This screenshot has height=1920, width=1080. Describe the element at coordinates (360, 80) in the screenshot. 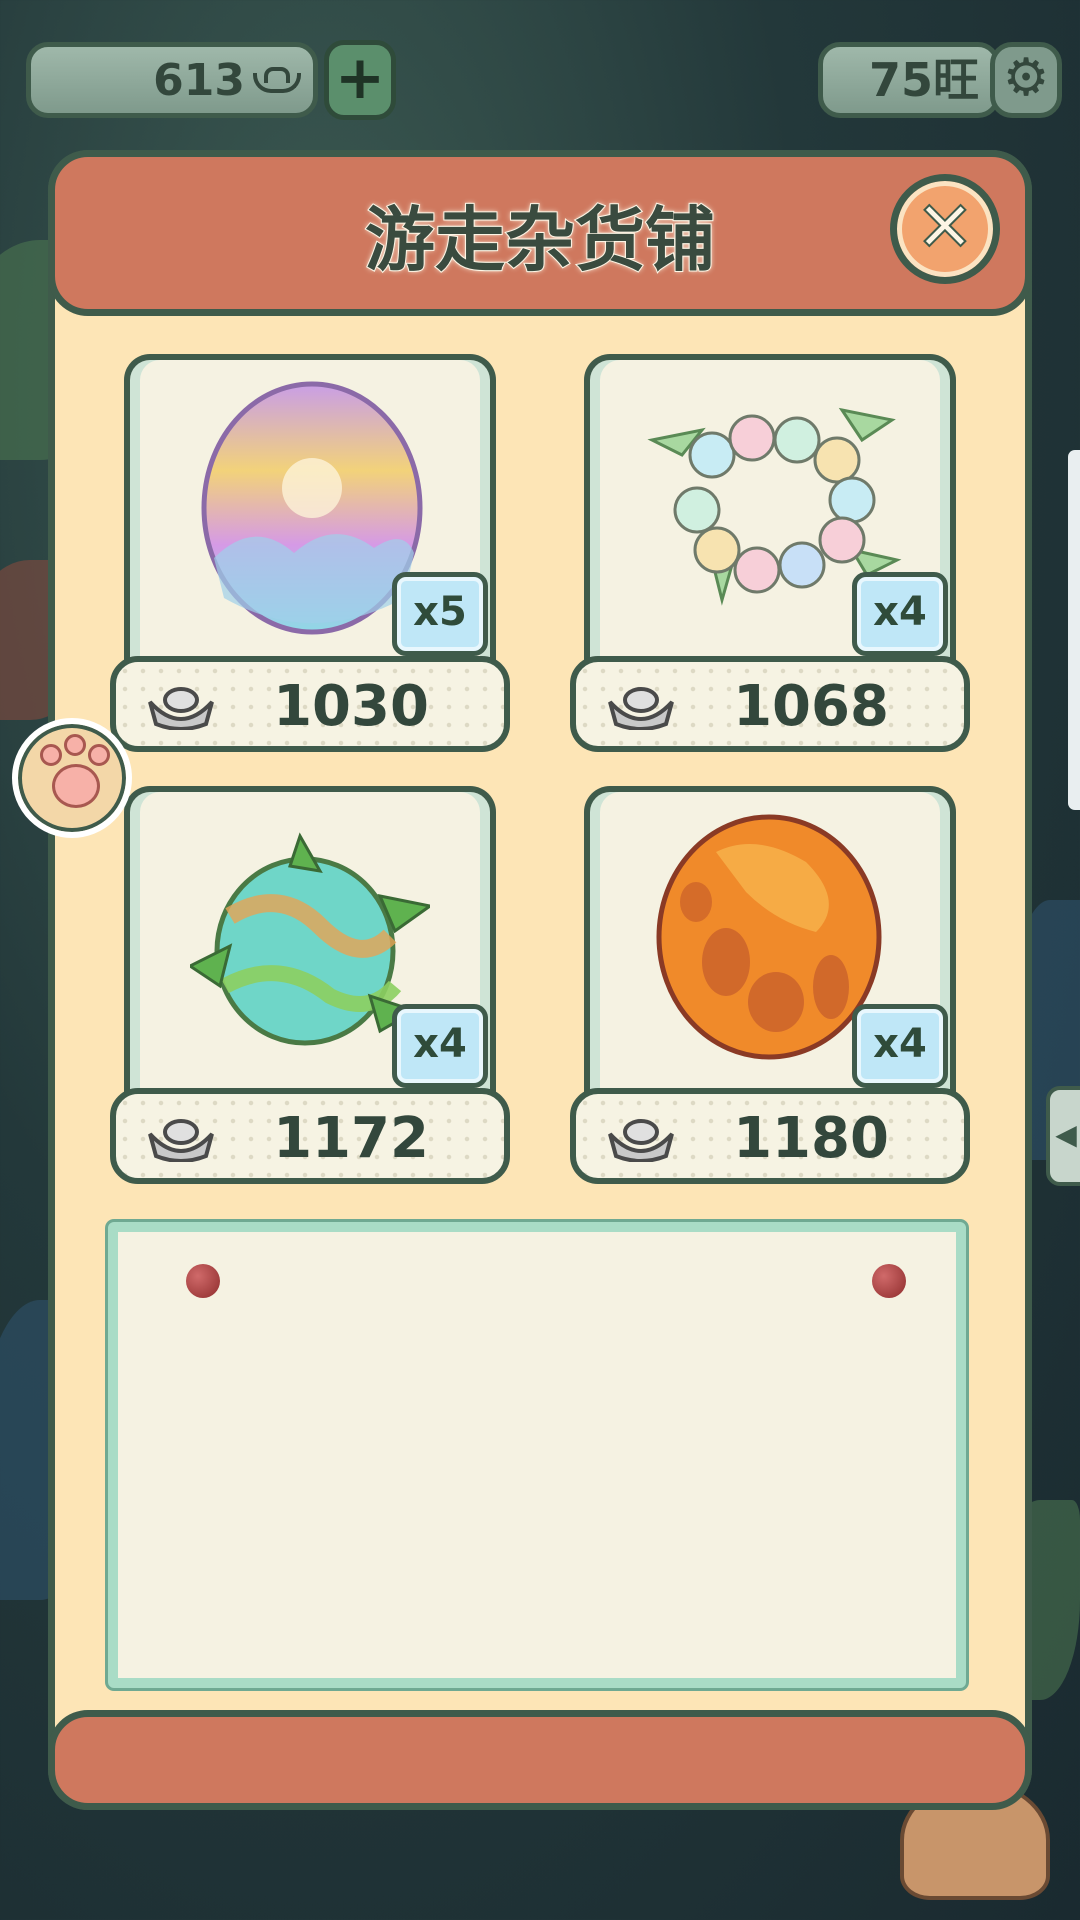

I see `add-currency-button: +` at that location.